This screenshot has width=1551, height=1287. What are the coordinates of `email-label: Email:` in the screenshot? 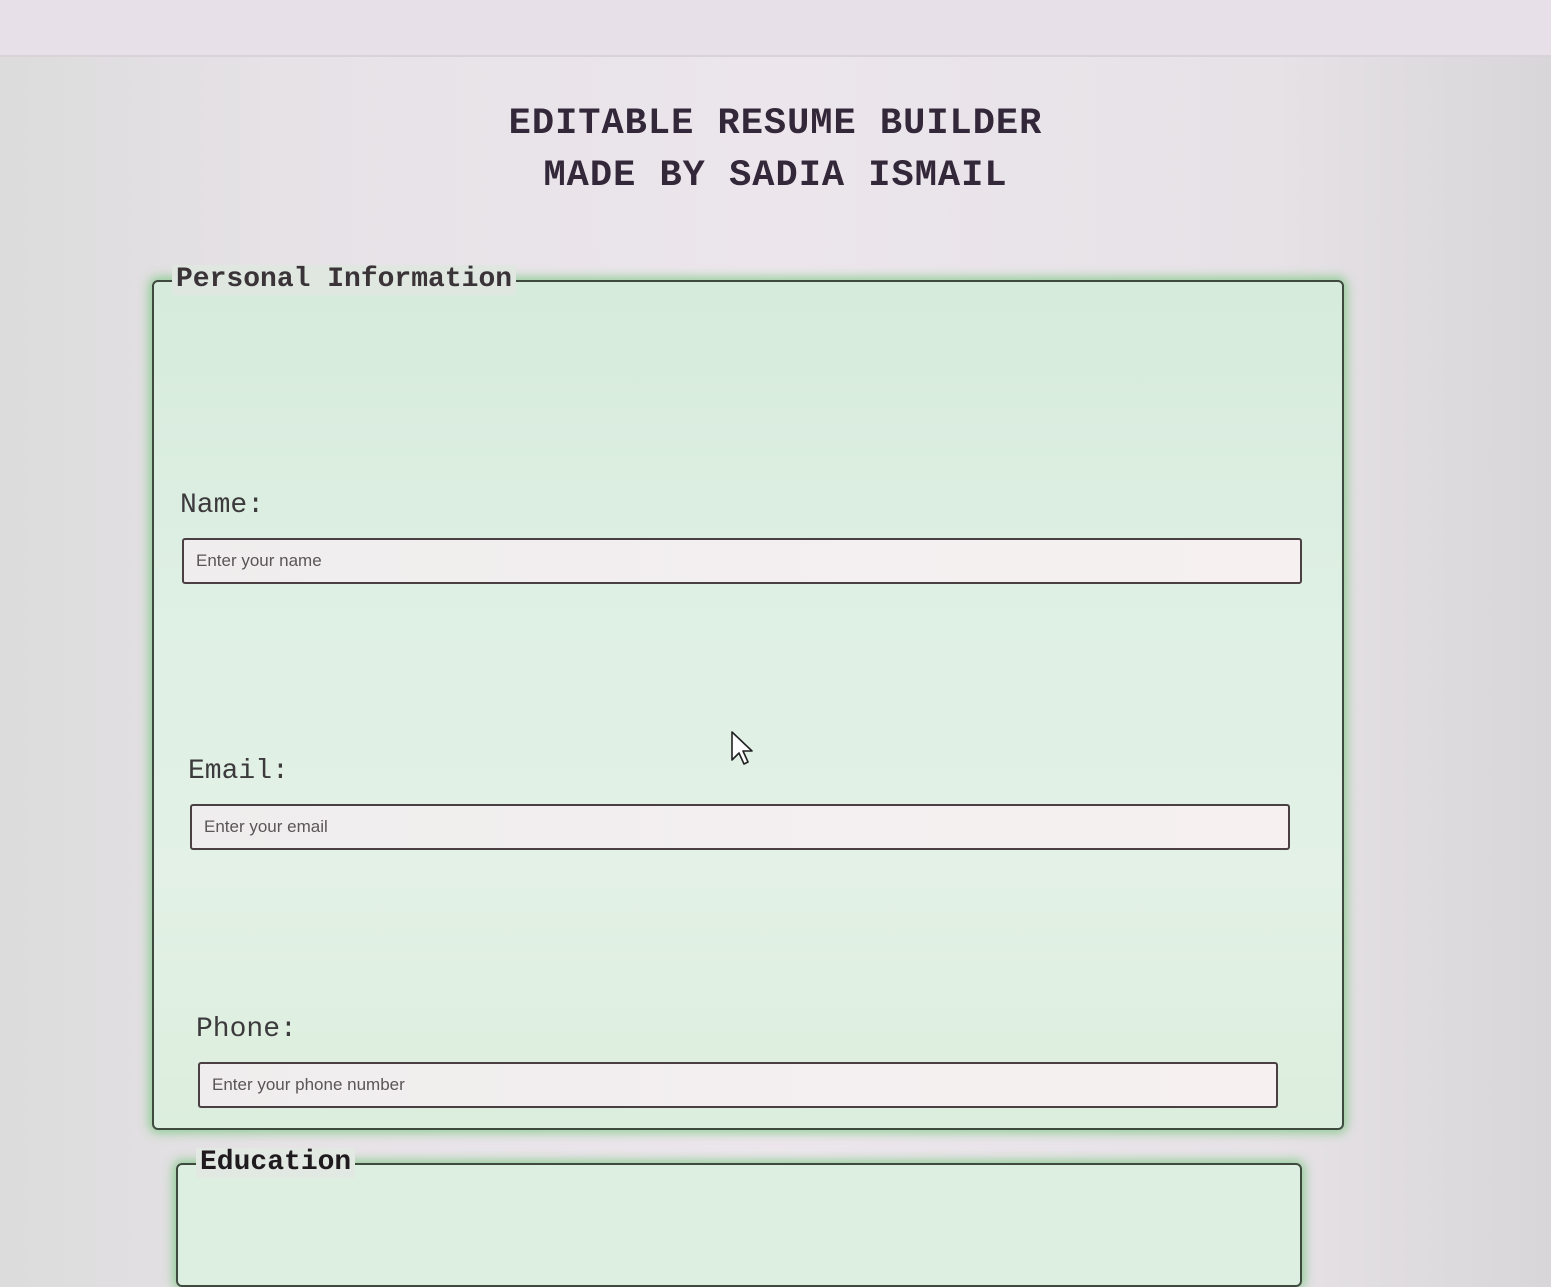 It's located at (238, 771).